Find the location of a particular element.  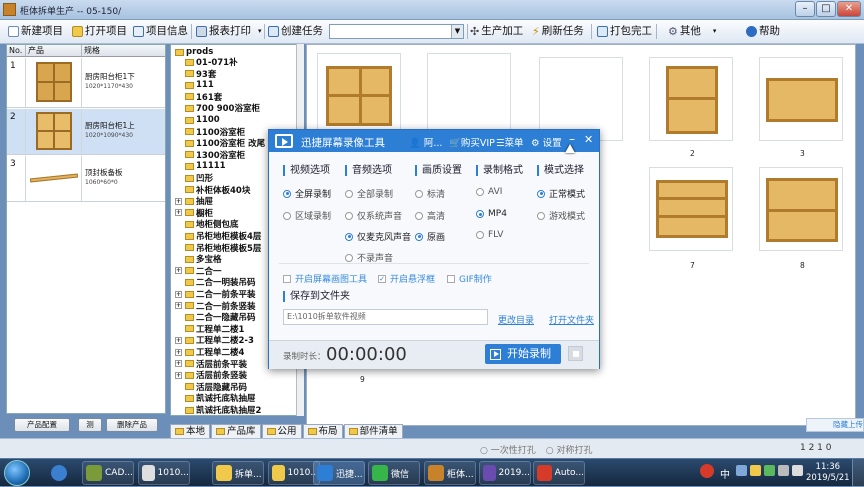

tree-item: 地柜侧包底 is located at coordinates (212, 224).